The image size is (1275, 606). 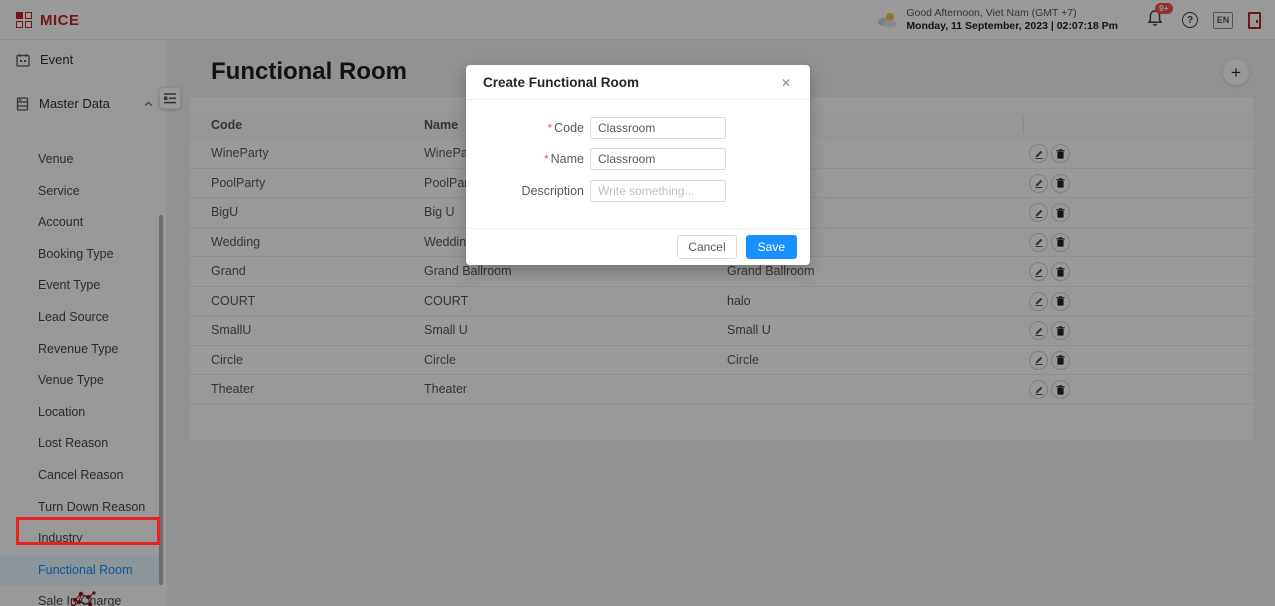 What do you see at coordinates (561, 82) in the screenshot?
I see `modal-title: Create Functional Room` at bounding box center [561, 82].